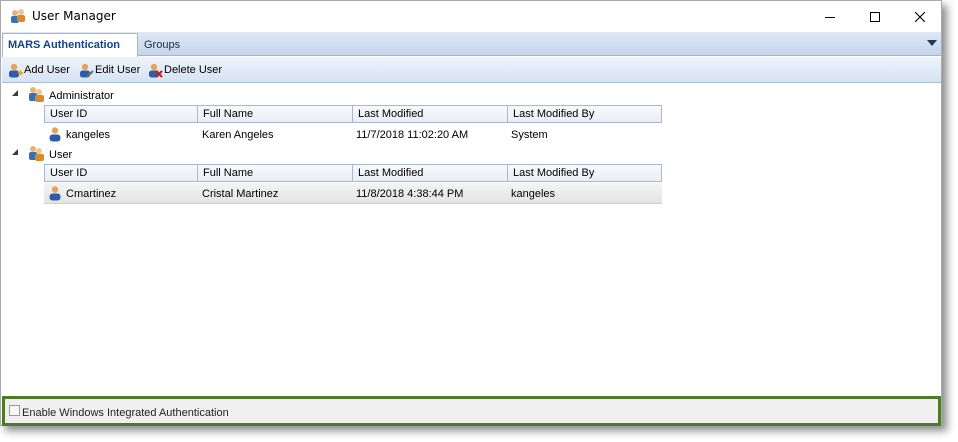 The height and width of the screenshot is (442, 958). Describe the element at coordinates (238, 135) in the screenshot. I see `cell-full-name: Karen Angeles` at that location.